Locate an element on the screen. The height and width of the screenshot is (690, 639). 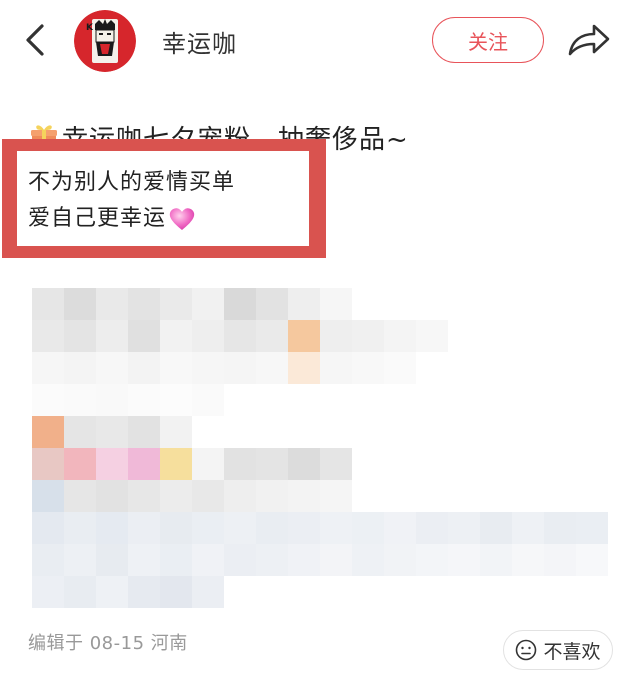
dislike-label: 不喜欢 is located at coordinates (572, 651).